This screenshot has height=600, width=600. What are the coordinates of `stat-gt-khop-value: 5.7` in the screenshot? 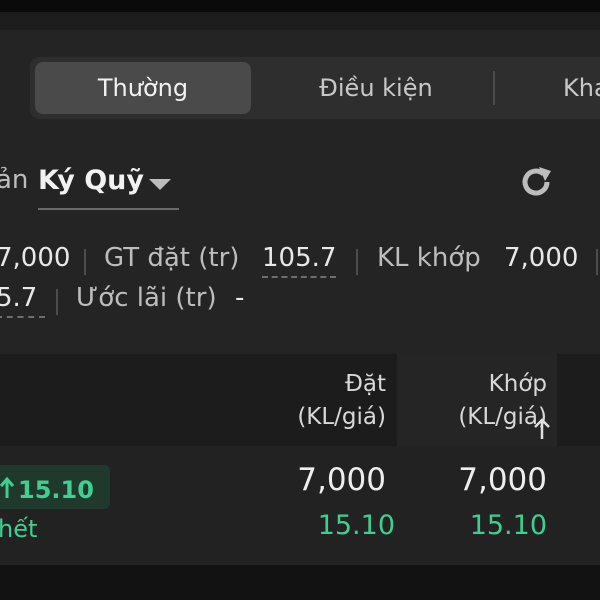 It's located at (23, 300).